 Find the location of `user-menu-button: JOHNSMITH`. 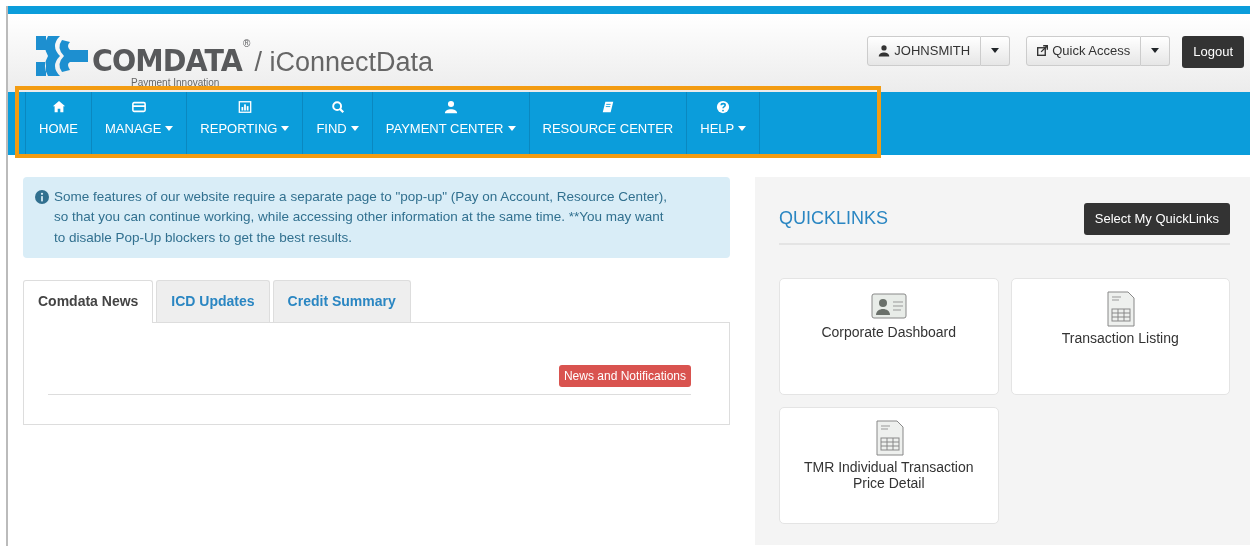

user-menu-button: JOHNSMITH is located at coordinates (924, 51).